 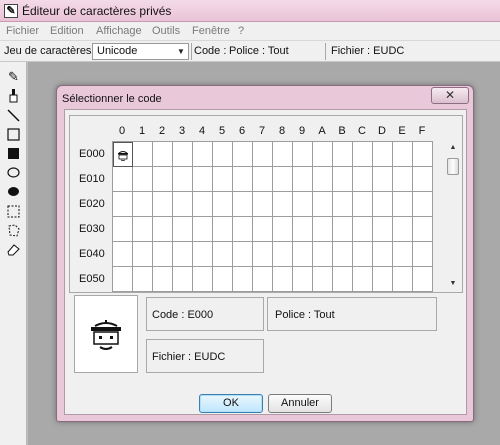 I want to click on charset-select: Unicode ▼, so click(x=140, y=51).